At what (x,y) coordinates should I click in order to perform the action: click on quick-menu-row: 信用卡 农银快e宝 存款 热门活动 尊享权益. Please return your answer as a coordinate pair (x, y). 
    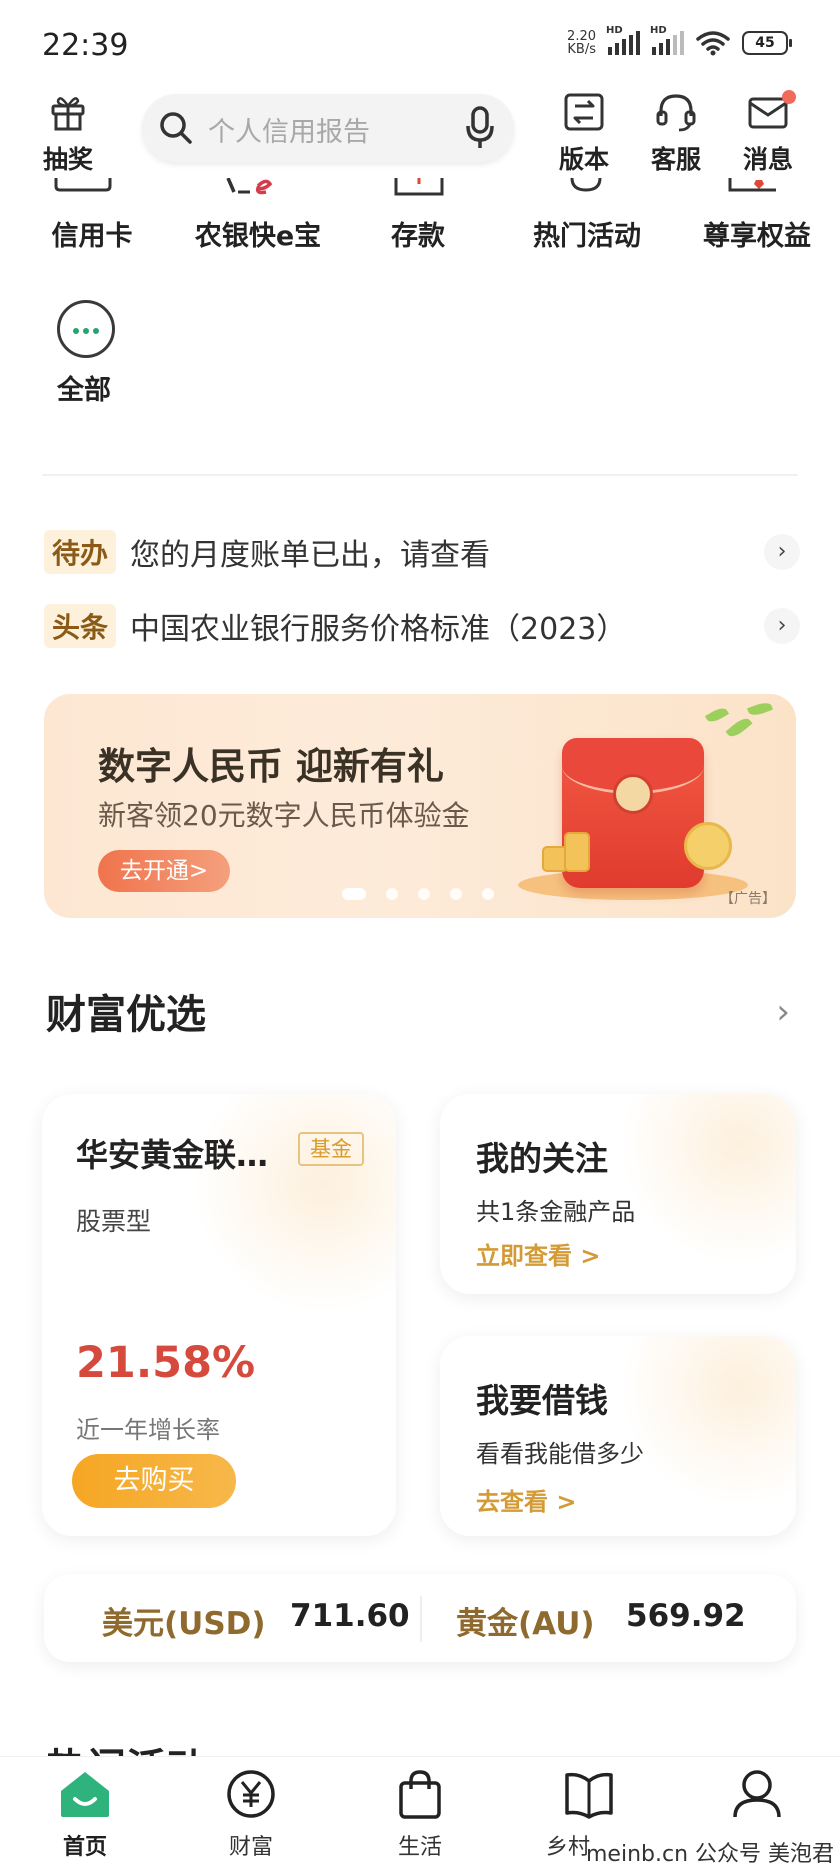
    Looking at the image, I should click on (420, 215).